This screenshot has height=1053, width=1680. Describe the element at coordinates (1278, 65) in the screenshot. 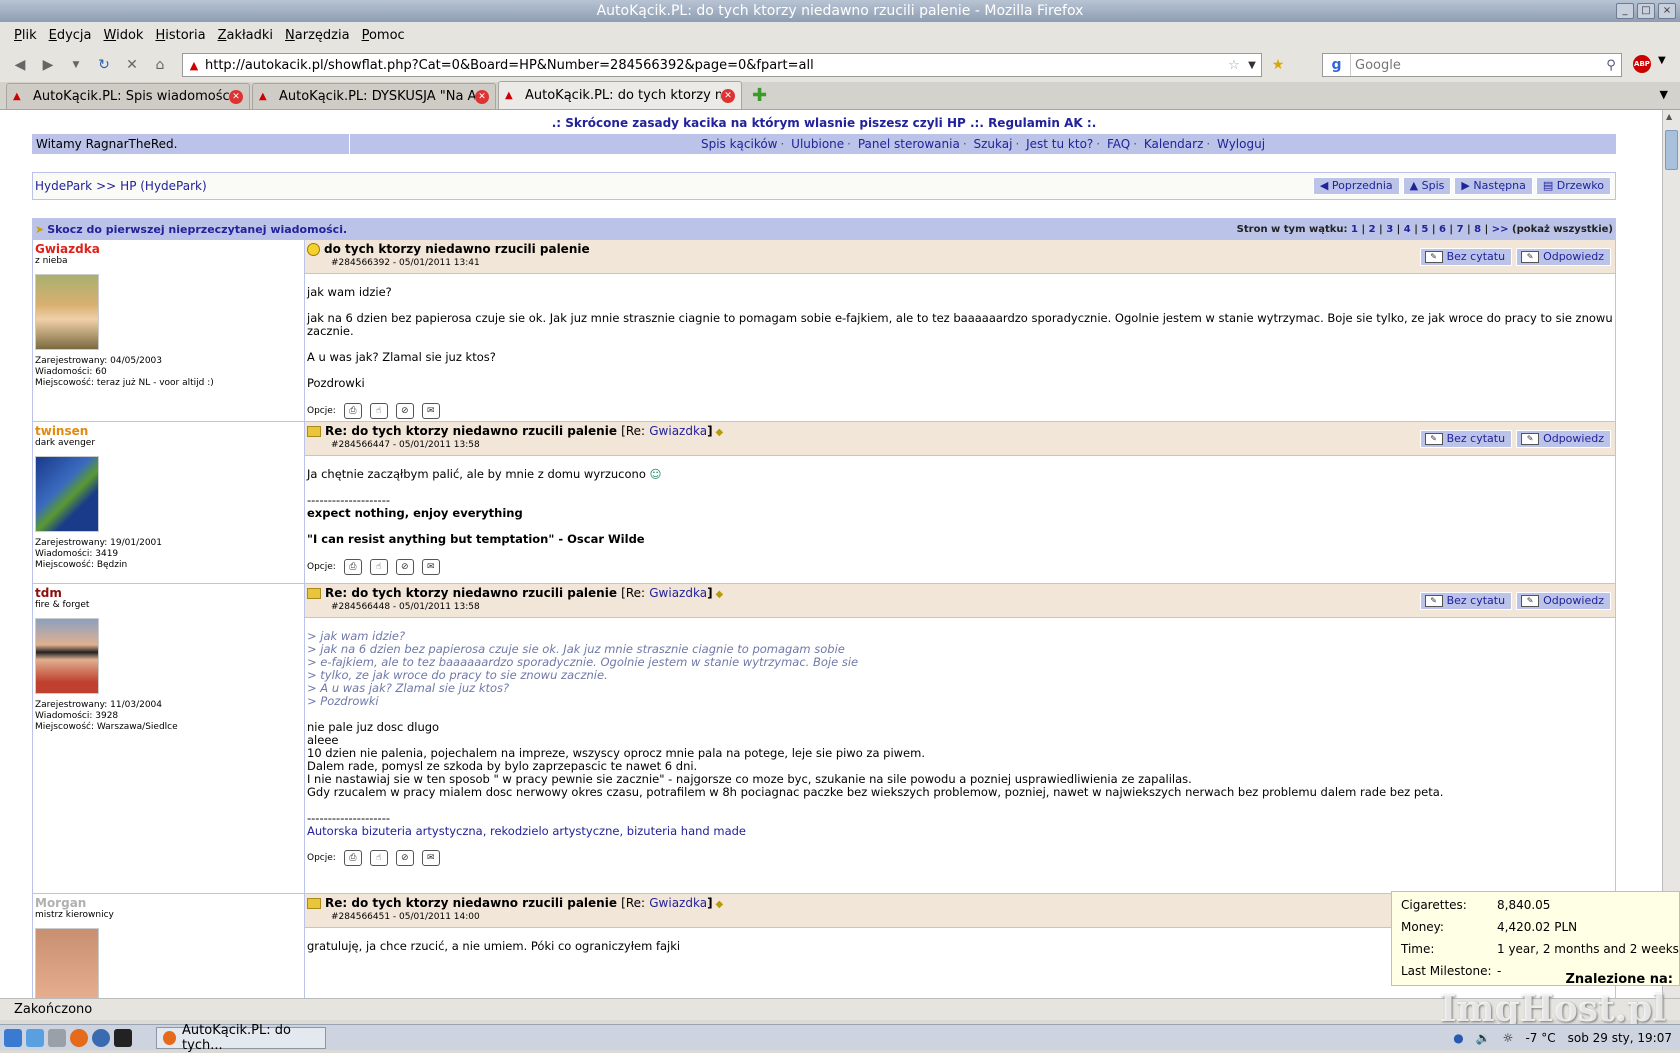

I see `bookmarks-toolbar-icon: ★` at that location.